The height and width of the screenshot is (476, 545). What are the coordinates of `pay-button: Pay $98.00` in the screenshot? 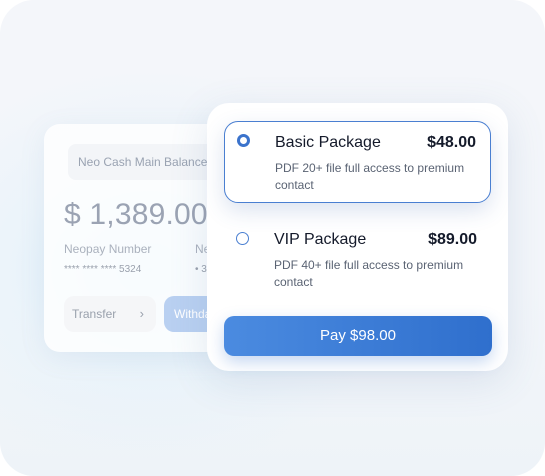 It's located at (358, 336).